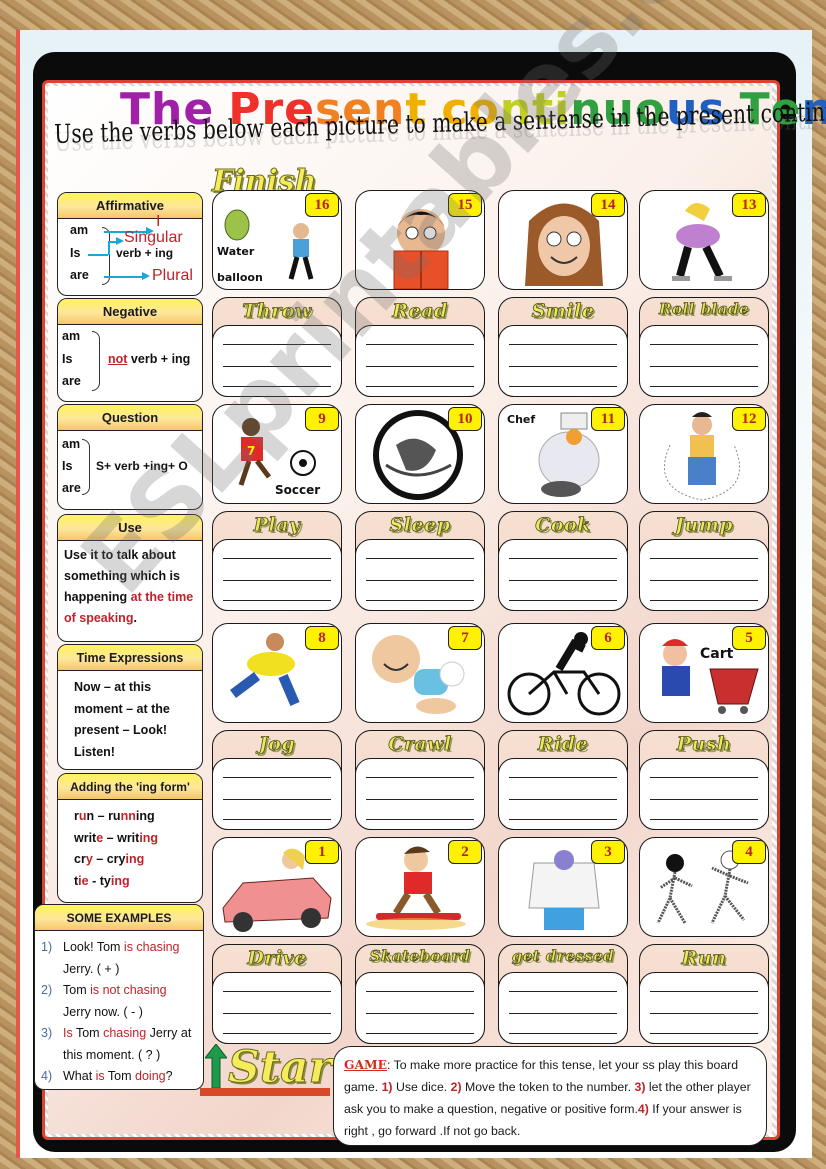 The image size is (826, 1169). Describe the element at coordinates (277, 744) in the screenshot. I see `verb-label: Jog` at that location.